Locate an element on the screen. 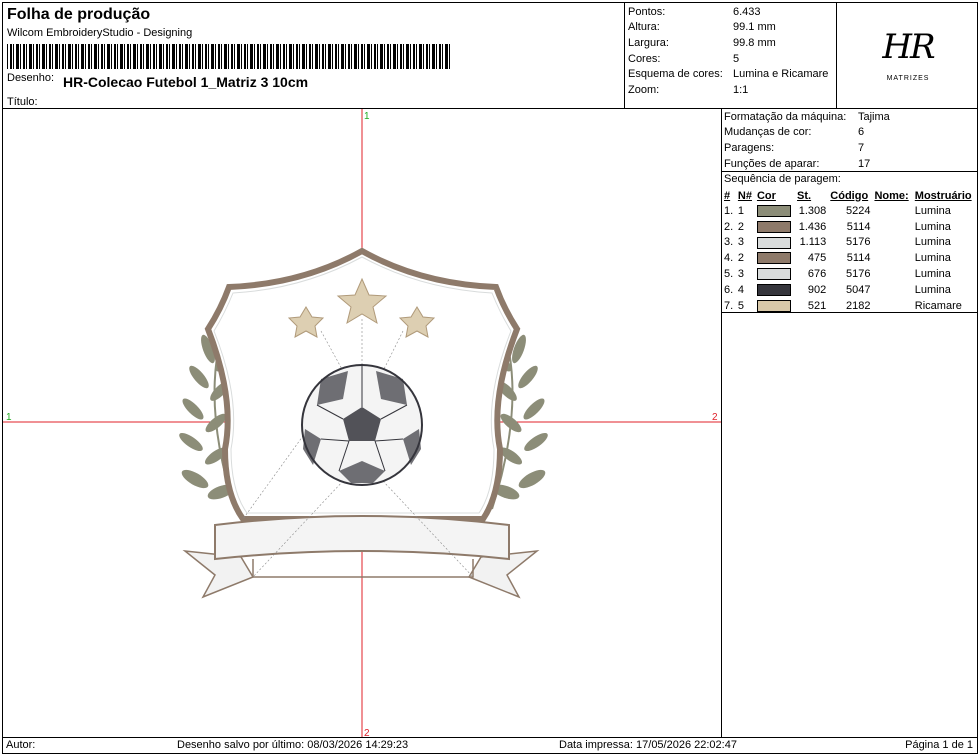  stat-label: Largura: is located at coordinates (648, 42).